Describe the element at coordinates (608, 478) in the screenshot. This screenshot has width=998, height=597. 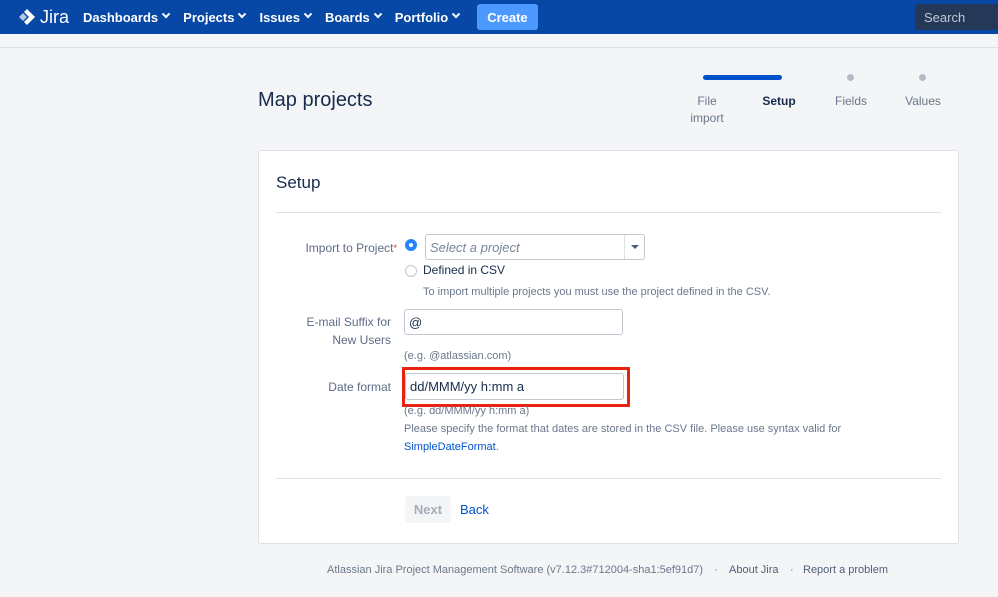
I see `divider-bottom` at that location.